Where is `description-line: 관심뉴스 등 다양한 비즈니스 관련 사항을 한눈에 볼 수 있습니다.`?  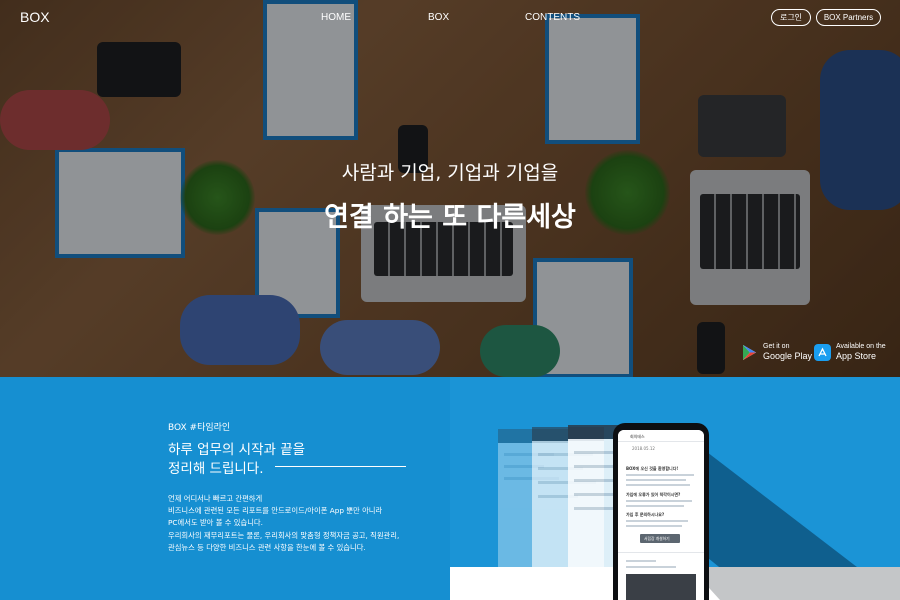
description-line: 관심뉴스 등 다양한 비즈니스 관련 사항을 한눈에 볼 수 있습니다. is located at coordinates (267, 547).